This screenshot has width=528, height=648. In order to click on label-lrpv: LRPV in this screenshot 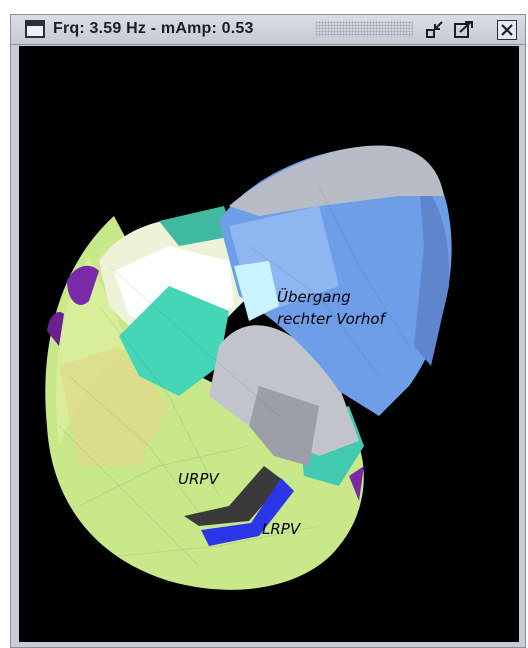, I will do `click(281, 529)`.